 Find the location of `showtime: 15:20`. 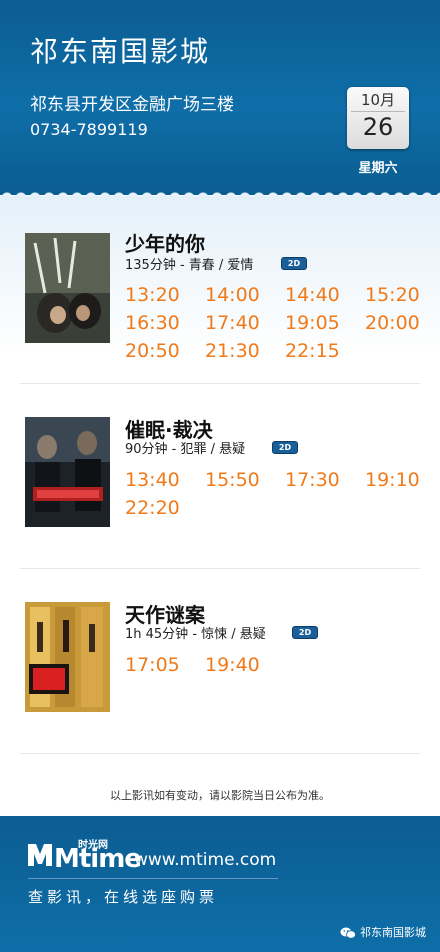

showtime: 15:20 is located at coordinates (395, 295).